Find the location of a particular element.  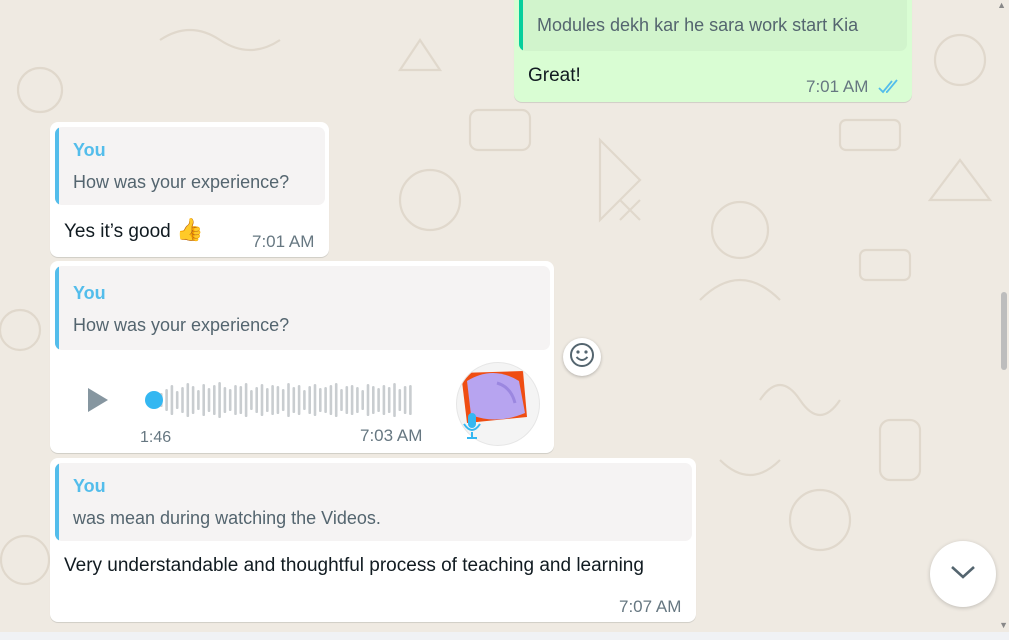

react-button is located at coordinates (582, 357).